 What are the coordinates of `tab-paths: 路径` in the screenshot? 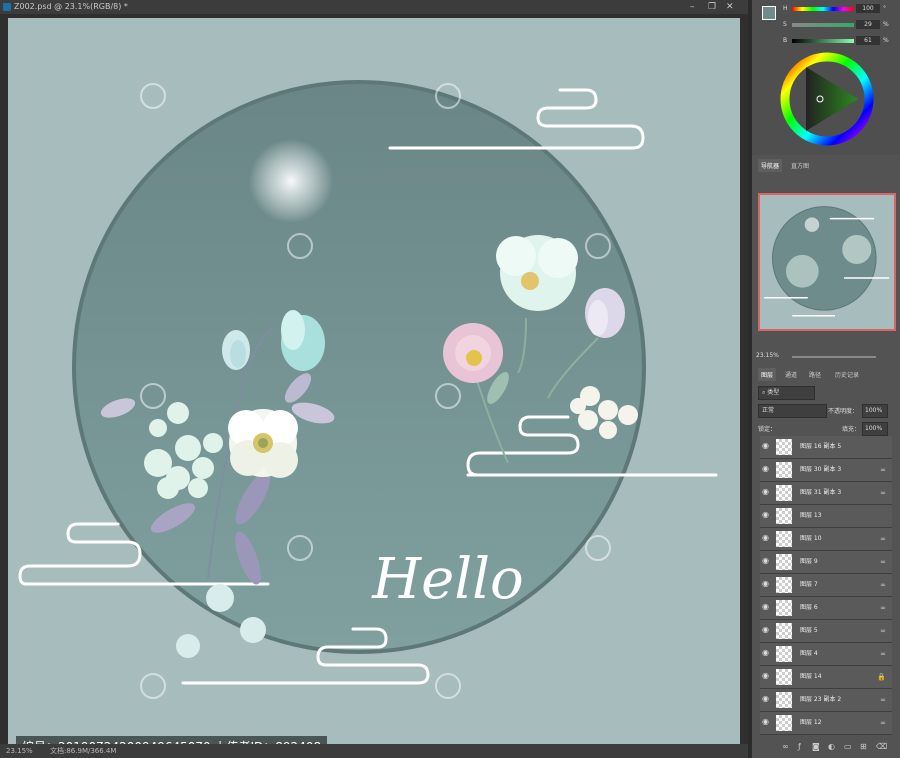 It's located at (815, 374).